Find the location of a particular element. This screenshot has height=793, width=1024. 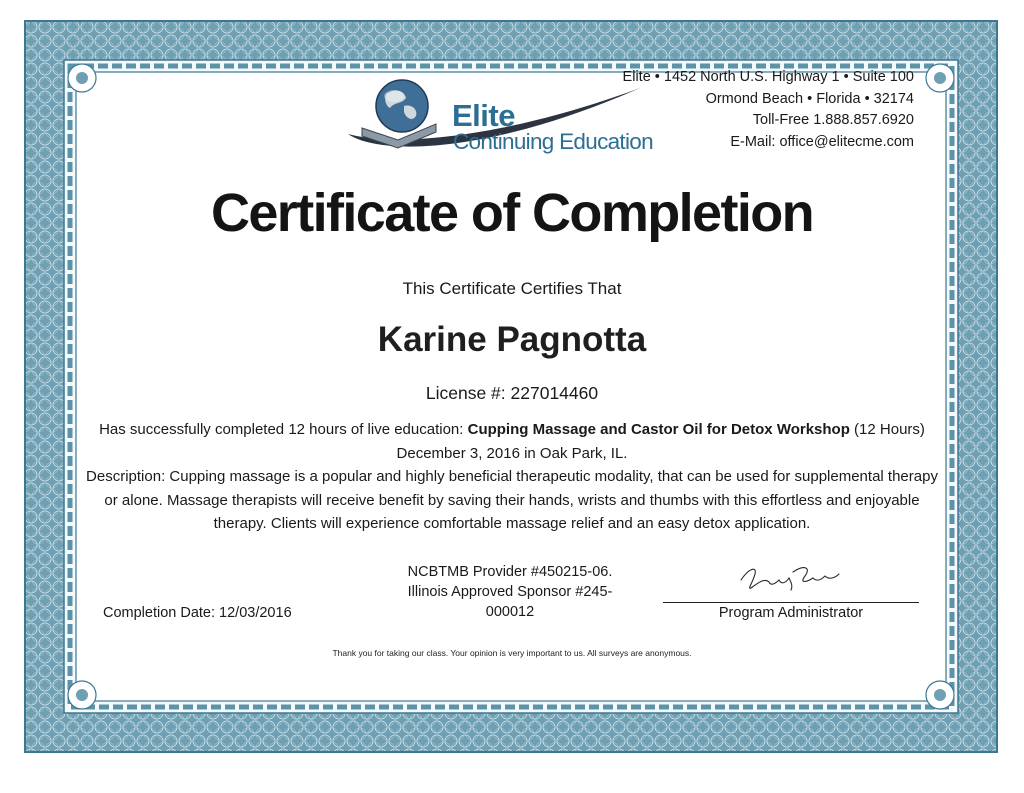

provider-line: NCBTMB Provider #450215-06. is located at coordinates (510, 572).